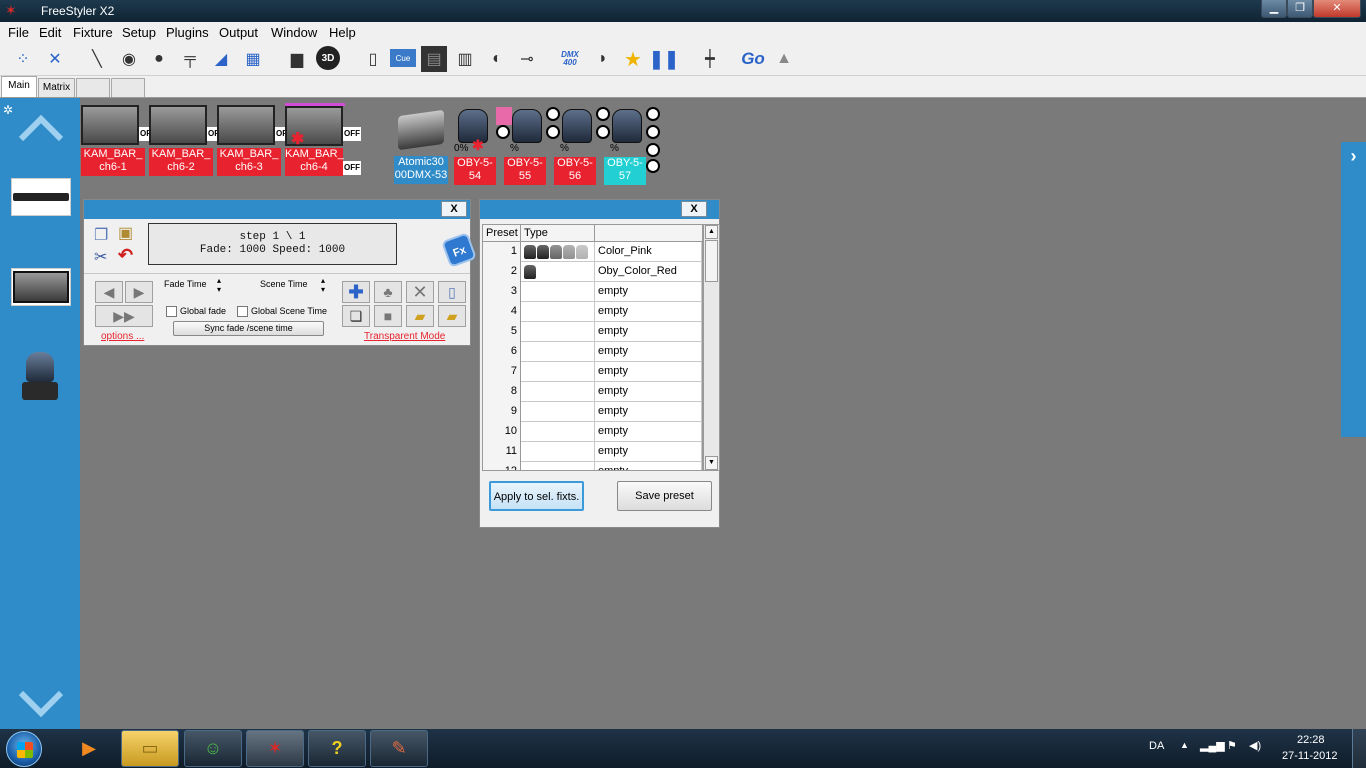  Describe the element at coordinates (97, 59) in the screenshot. I see `lamp-icon: ╲` at that location.